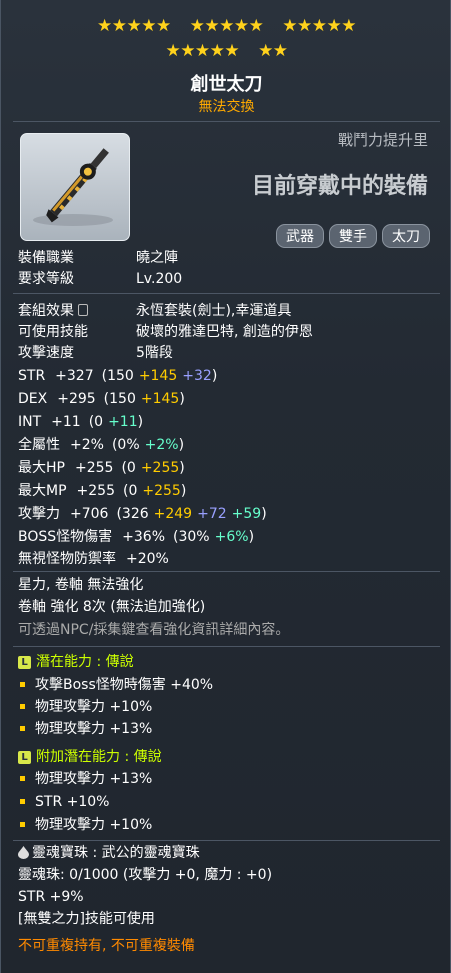  What do you see at coordinates (95, 353) in the screenshot?
I see `attack-speed-row: 攻擊速度 5階段` at bounding box center [95, 353].